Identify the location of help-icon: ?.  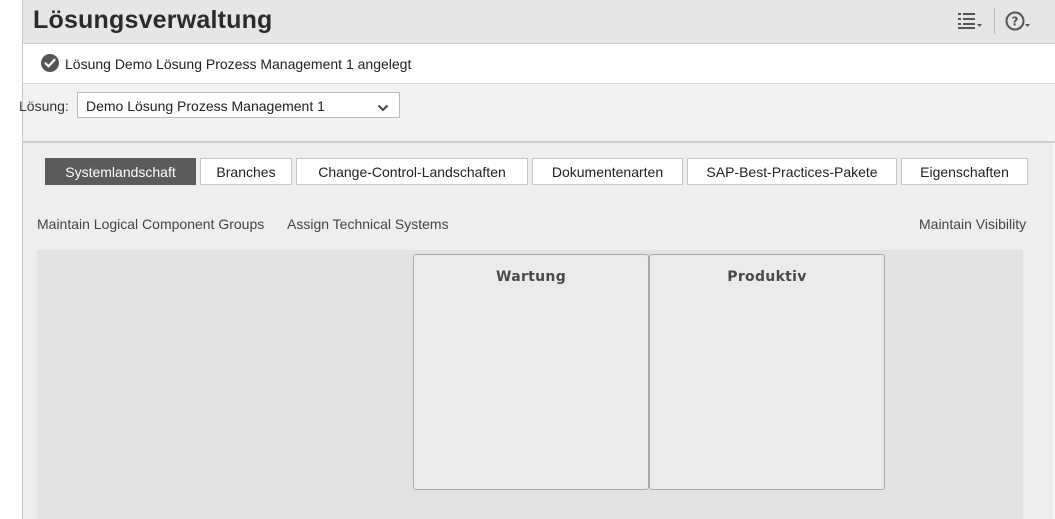
(1018, 21).